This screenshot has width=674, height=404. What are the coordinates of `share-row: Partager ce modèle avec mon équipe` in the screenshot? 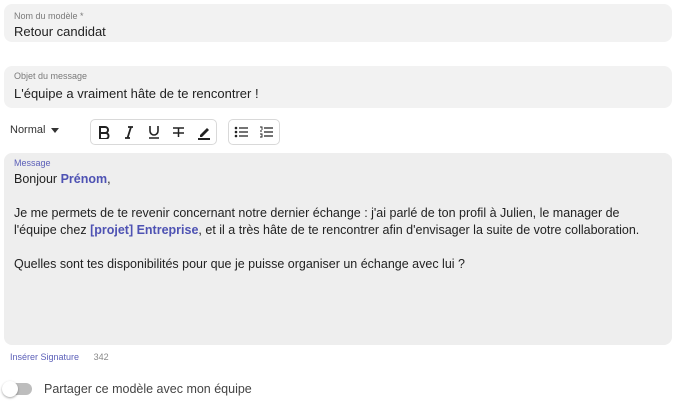 It's located at (127, 389).